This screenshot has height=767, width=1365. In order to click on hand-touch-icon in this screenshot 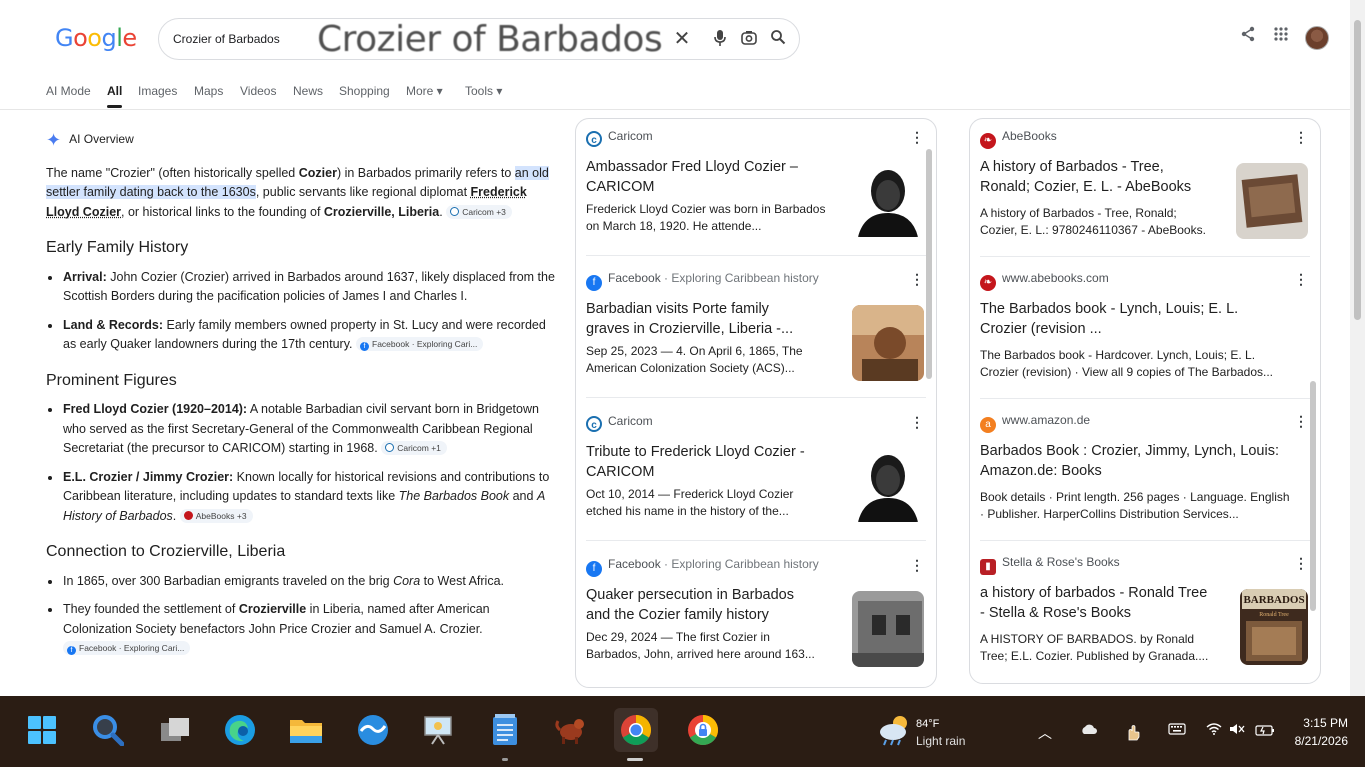, I will do `click(1133, 733)`.